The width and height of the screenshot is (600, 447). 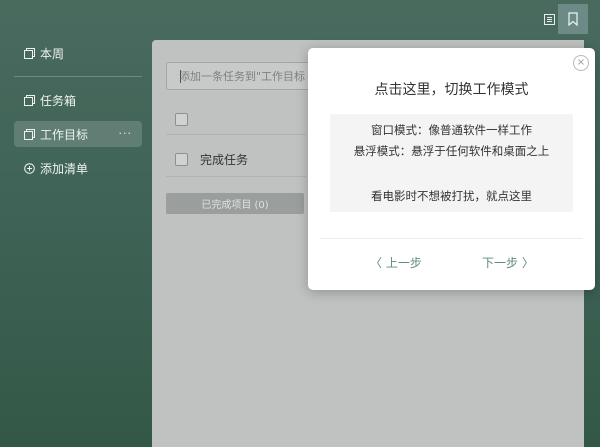 I want to click on next-step-button: 下一步 〉, so click(x=508, y=262).